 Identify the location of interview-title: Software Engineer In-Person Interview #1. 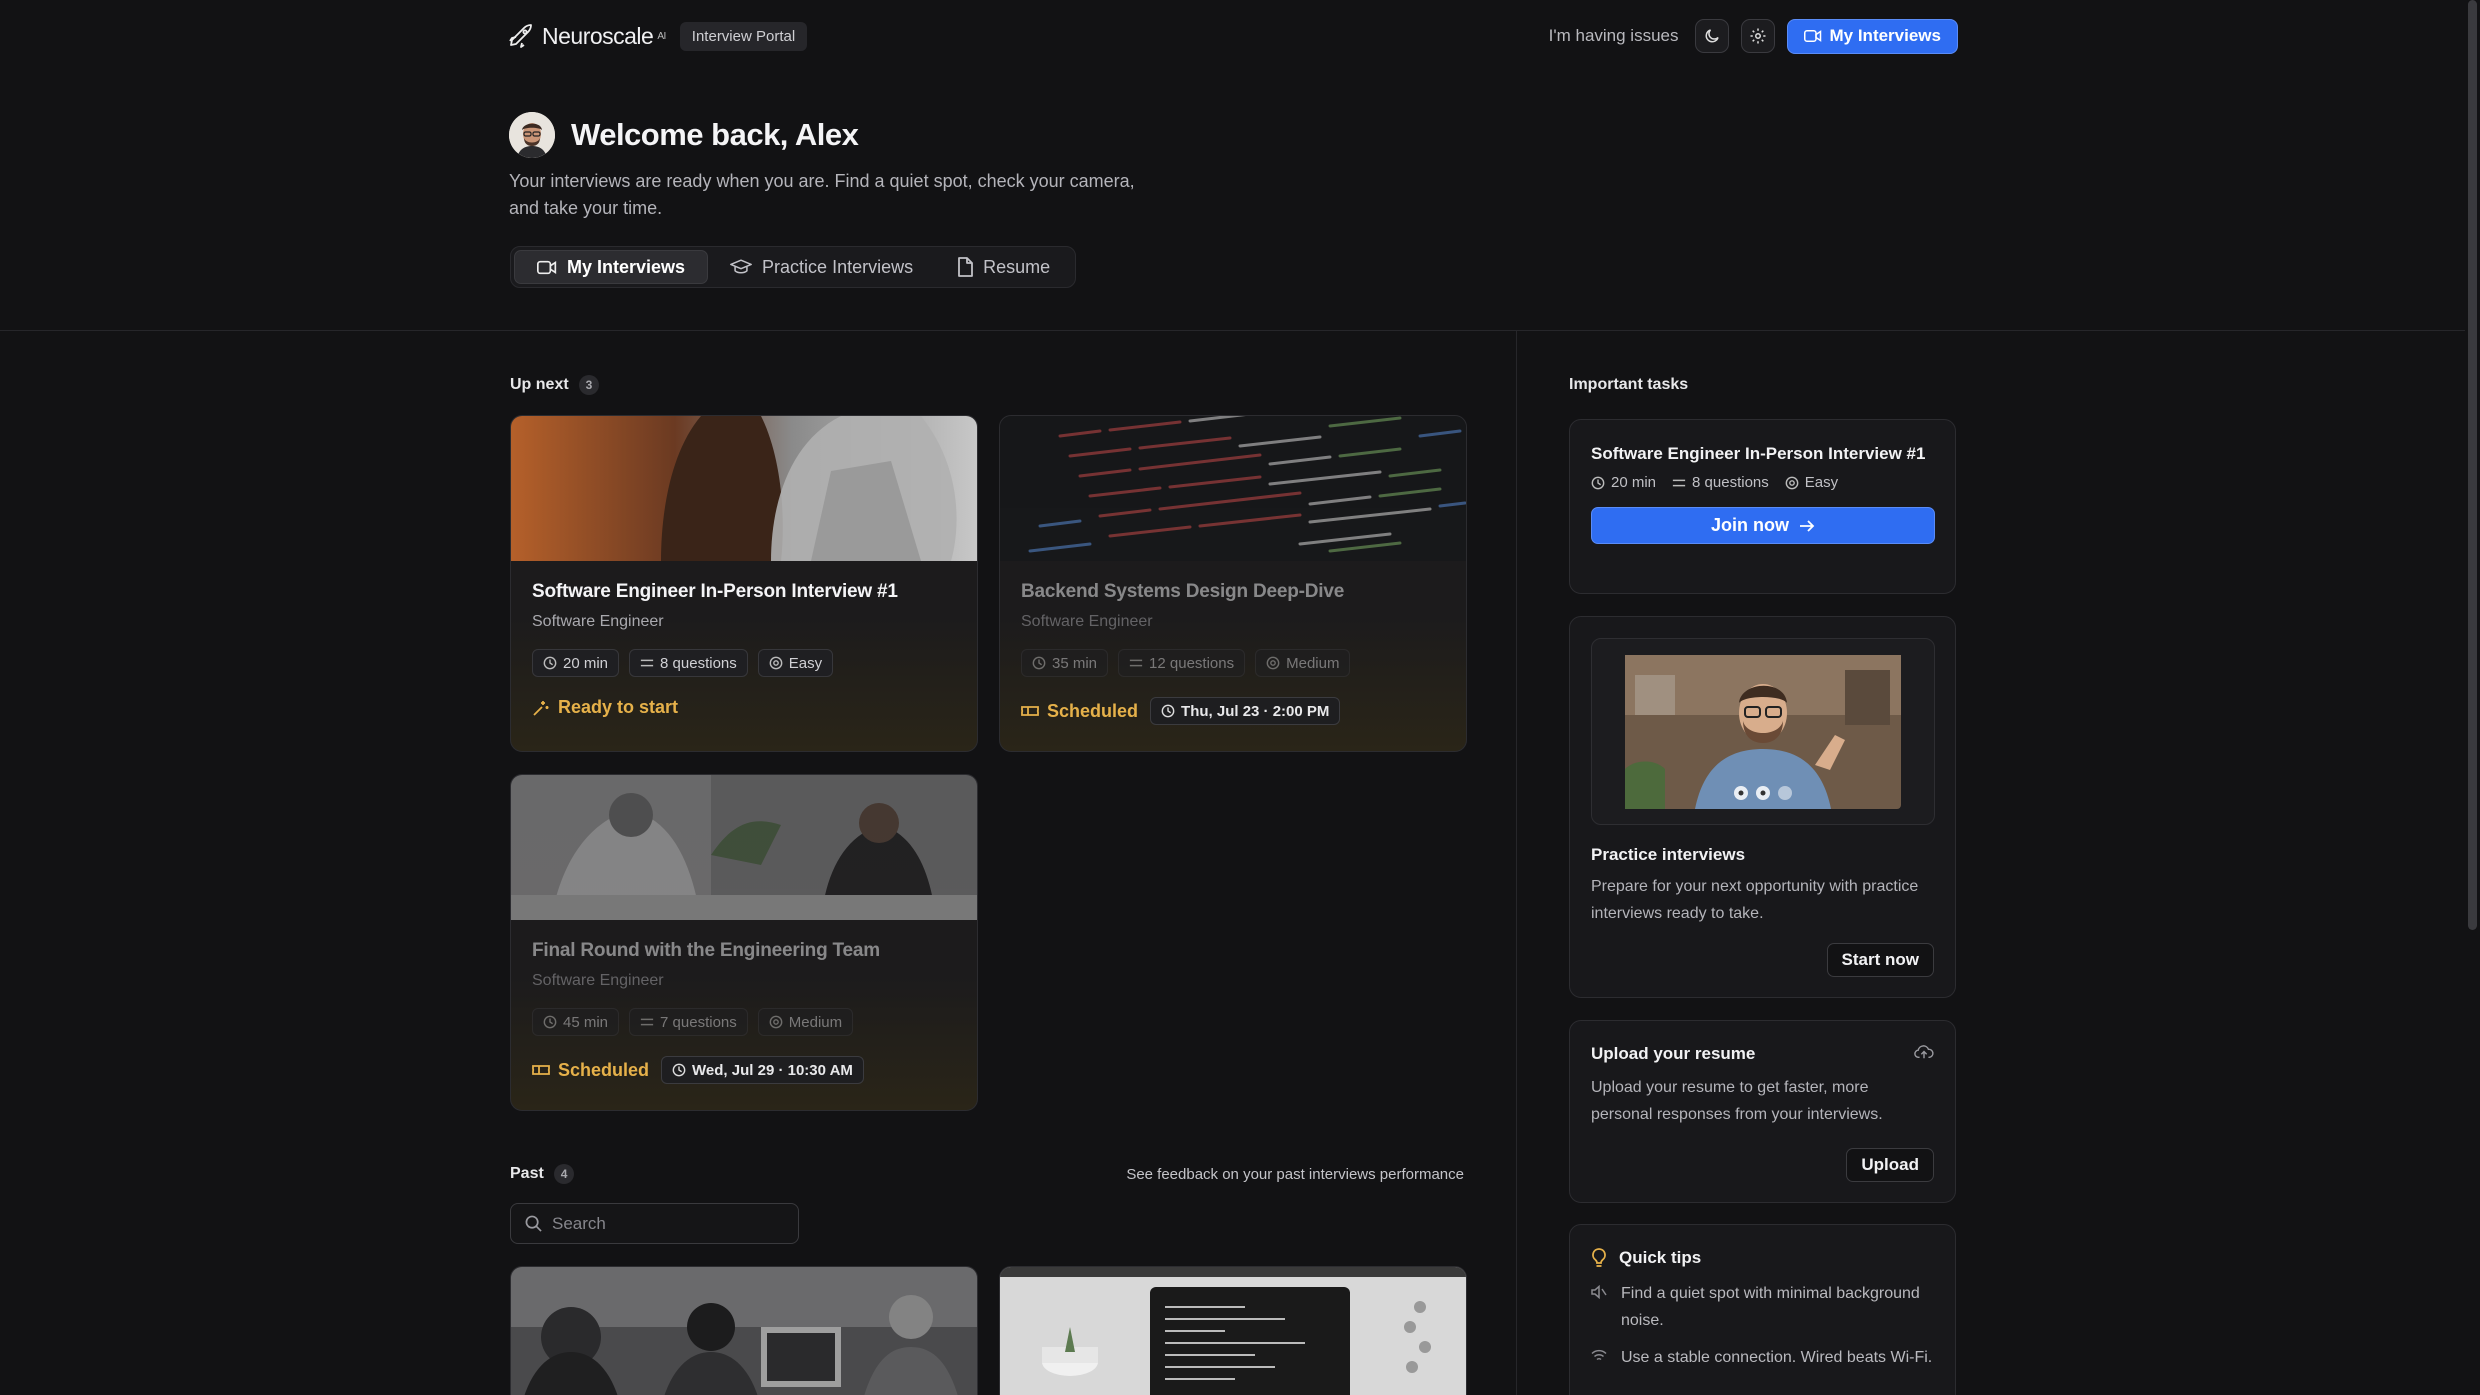
(715, 591).